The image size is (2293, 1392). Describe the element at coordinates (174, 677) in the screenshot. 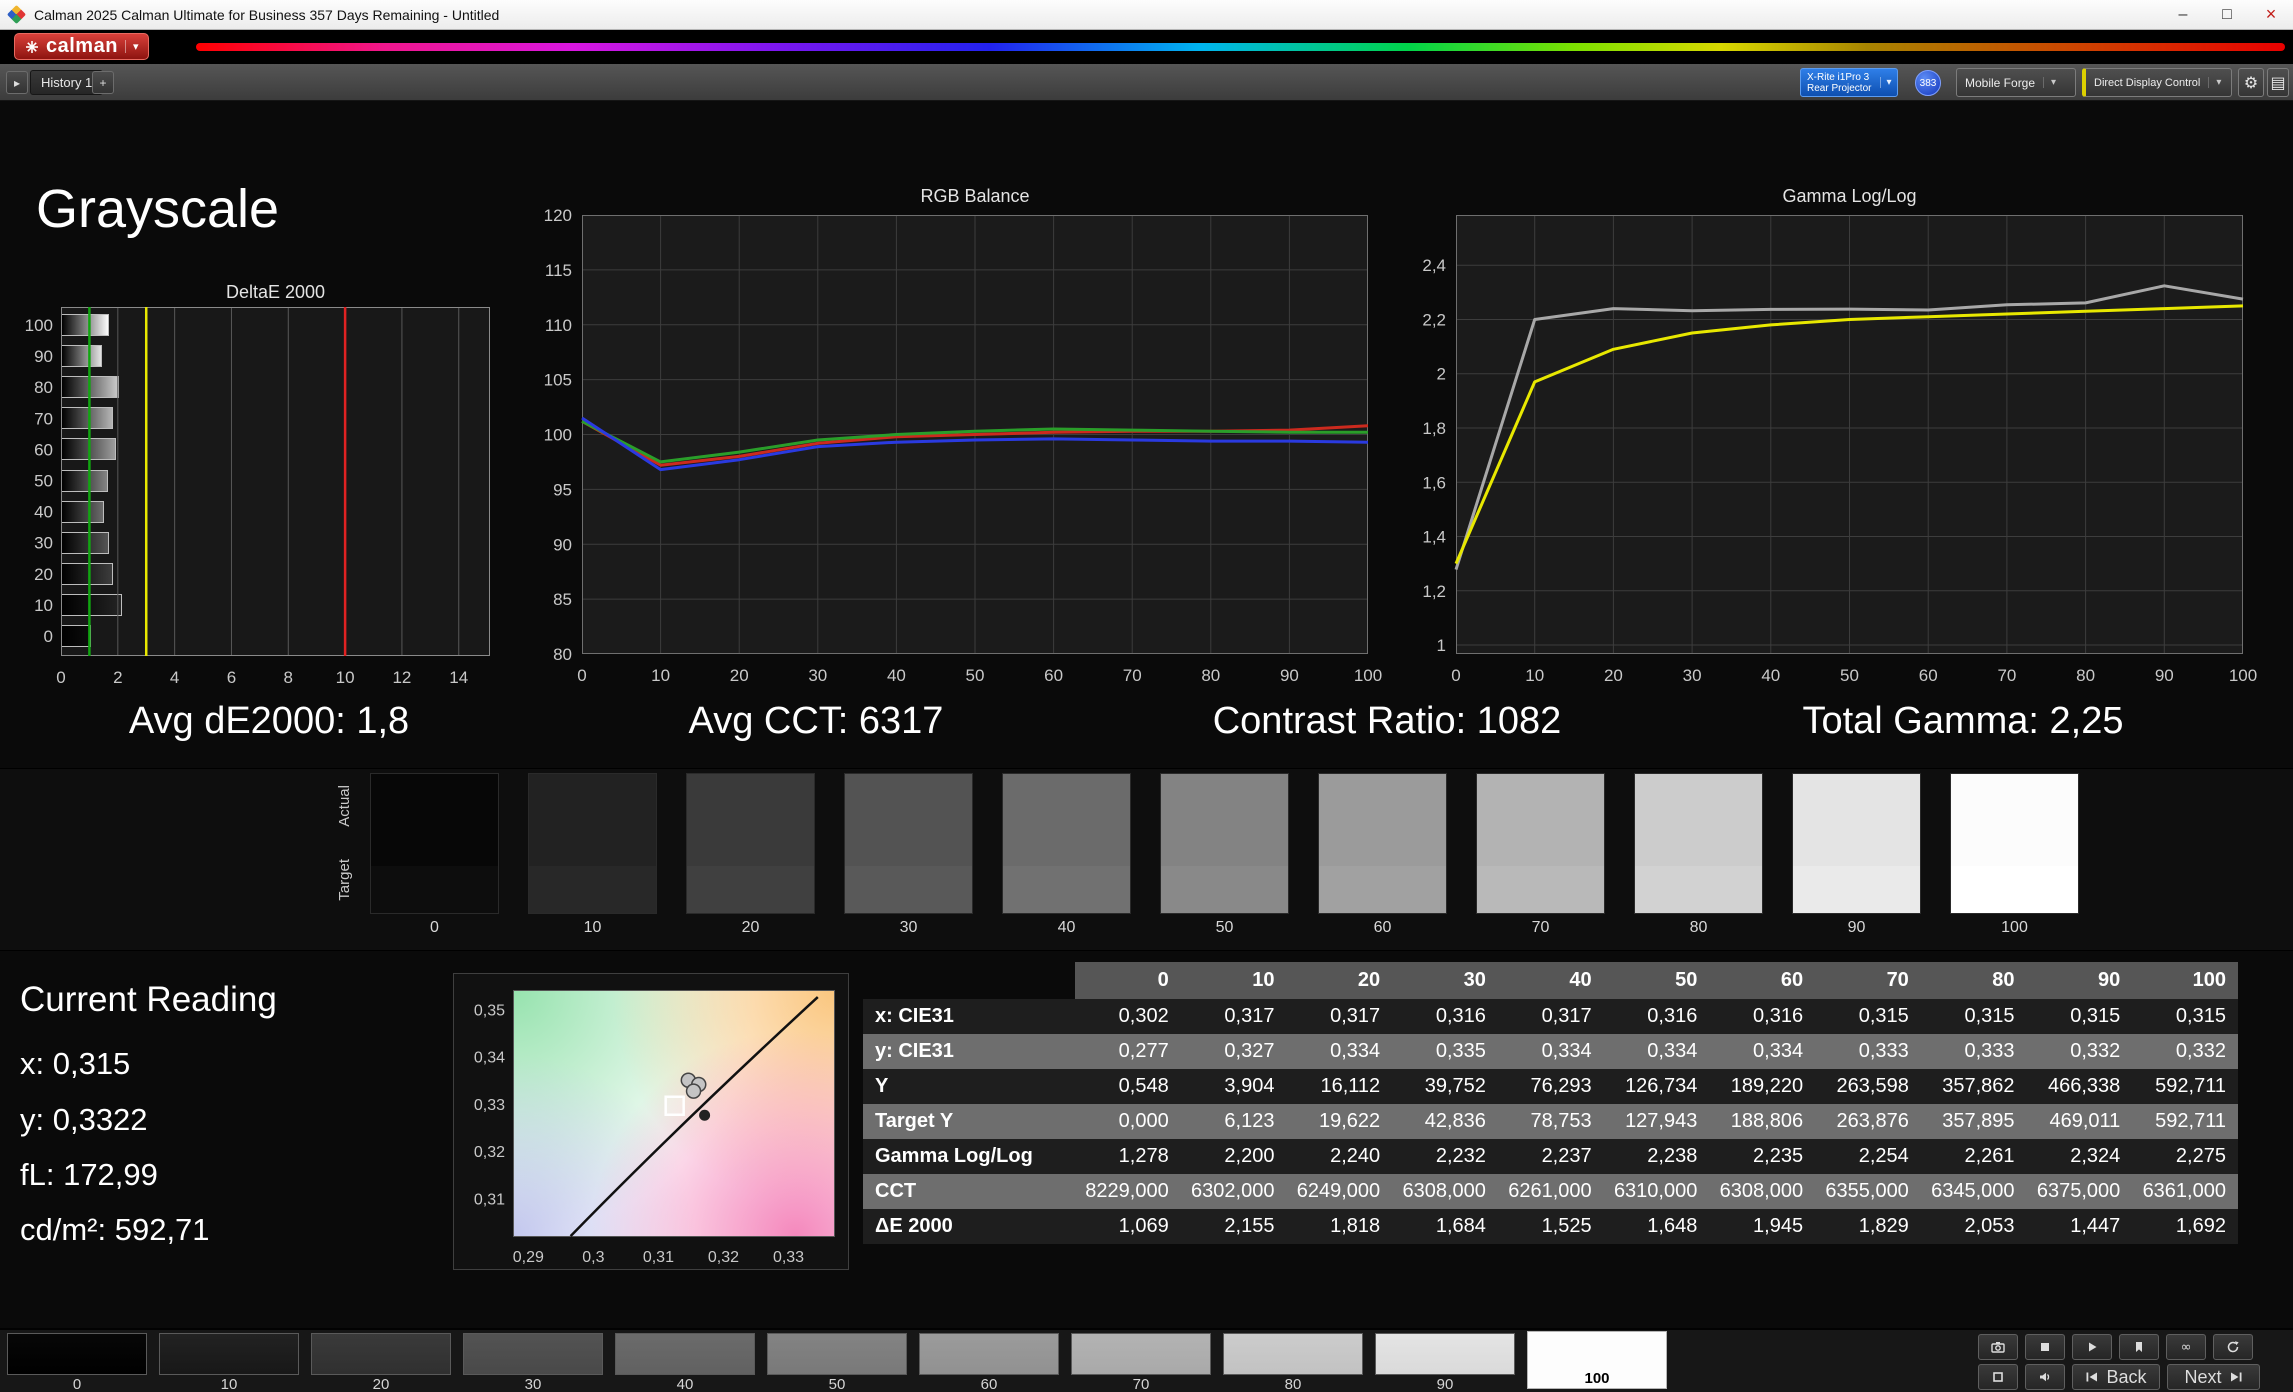

I see `svg-text: 4` at that location.